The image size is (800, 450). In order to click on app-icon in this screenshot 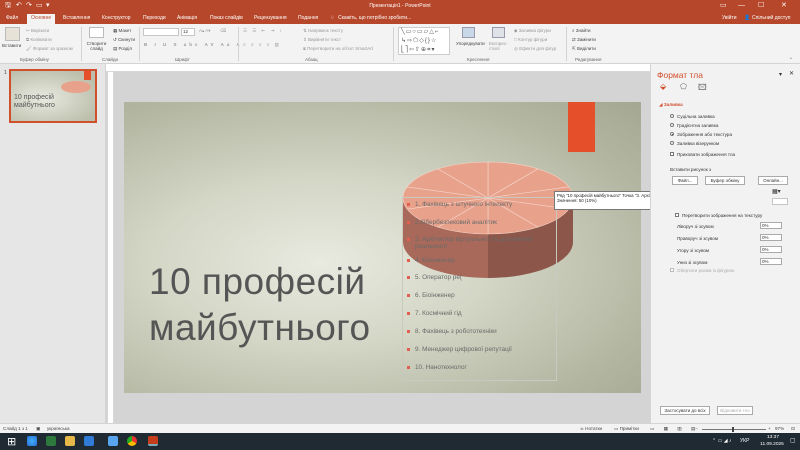, I will do `click(51, 441)`.